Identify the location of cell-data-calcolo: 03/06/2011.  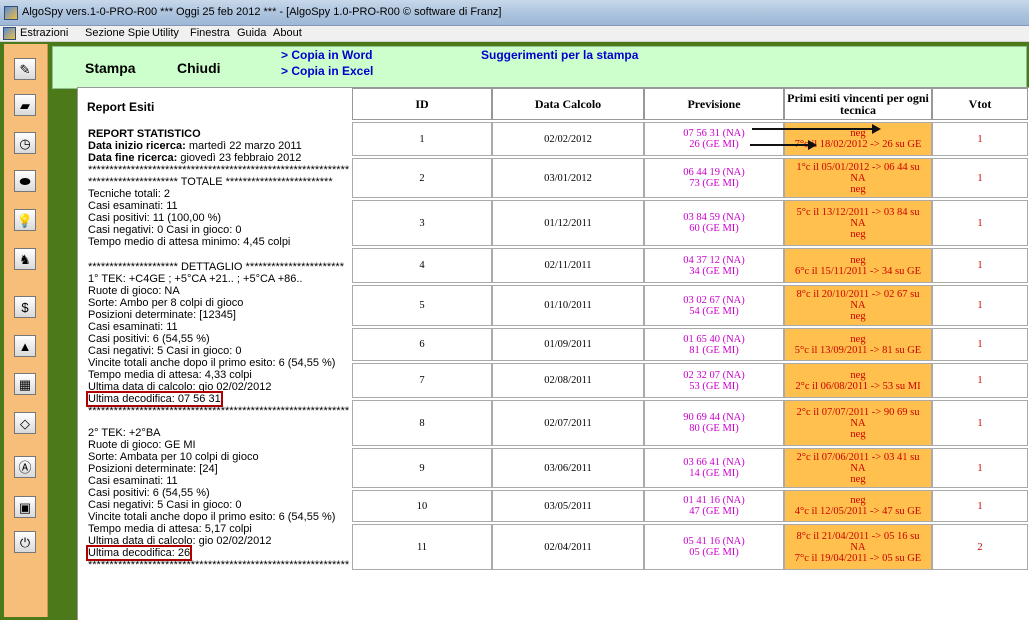
(568, 468).